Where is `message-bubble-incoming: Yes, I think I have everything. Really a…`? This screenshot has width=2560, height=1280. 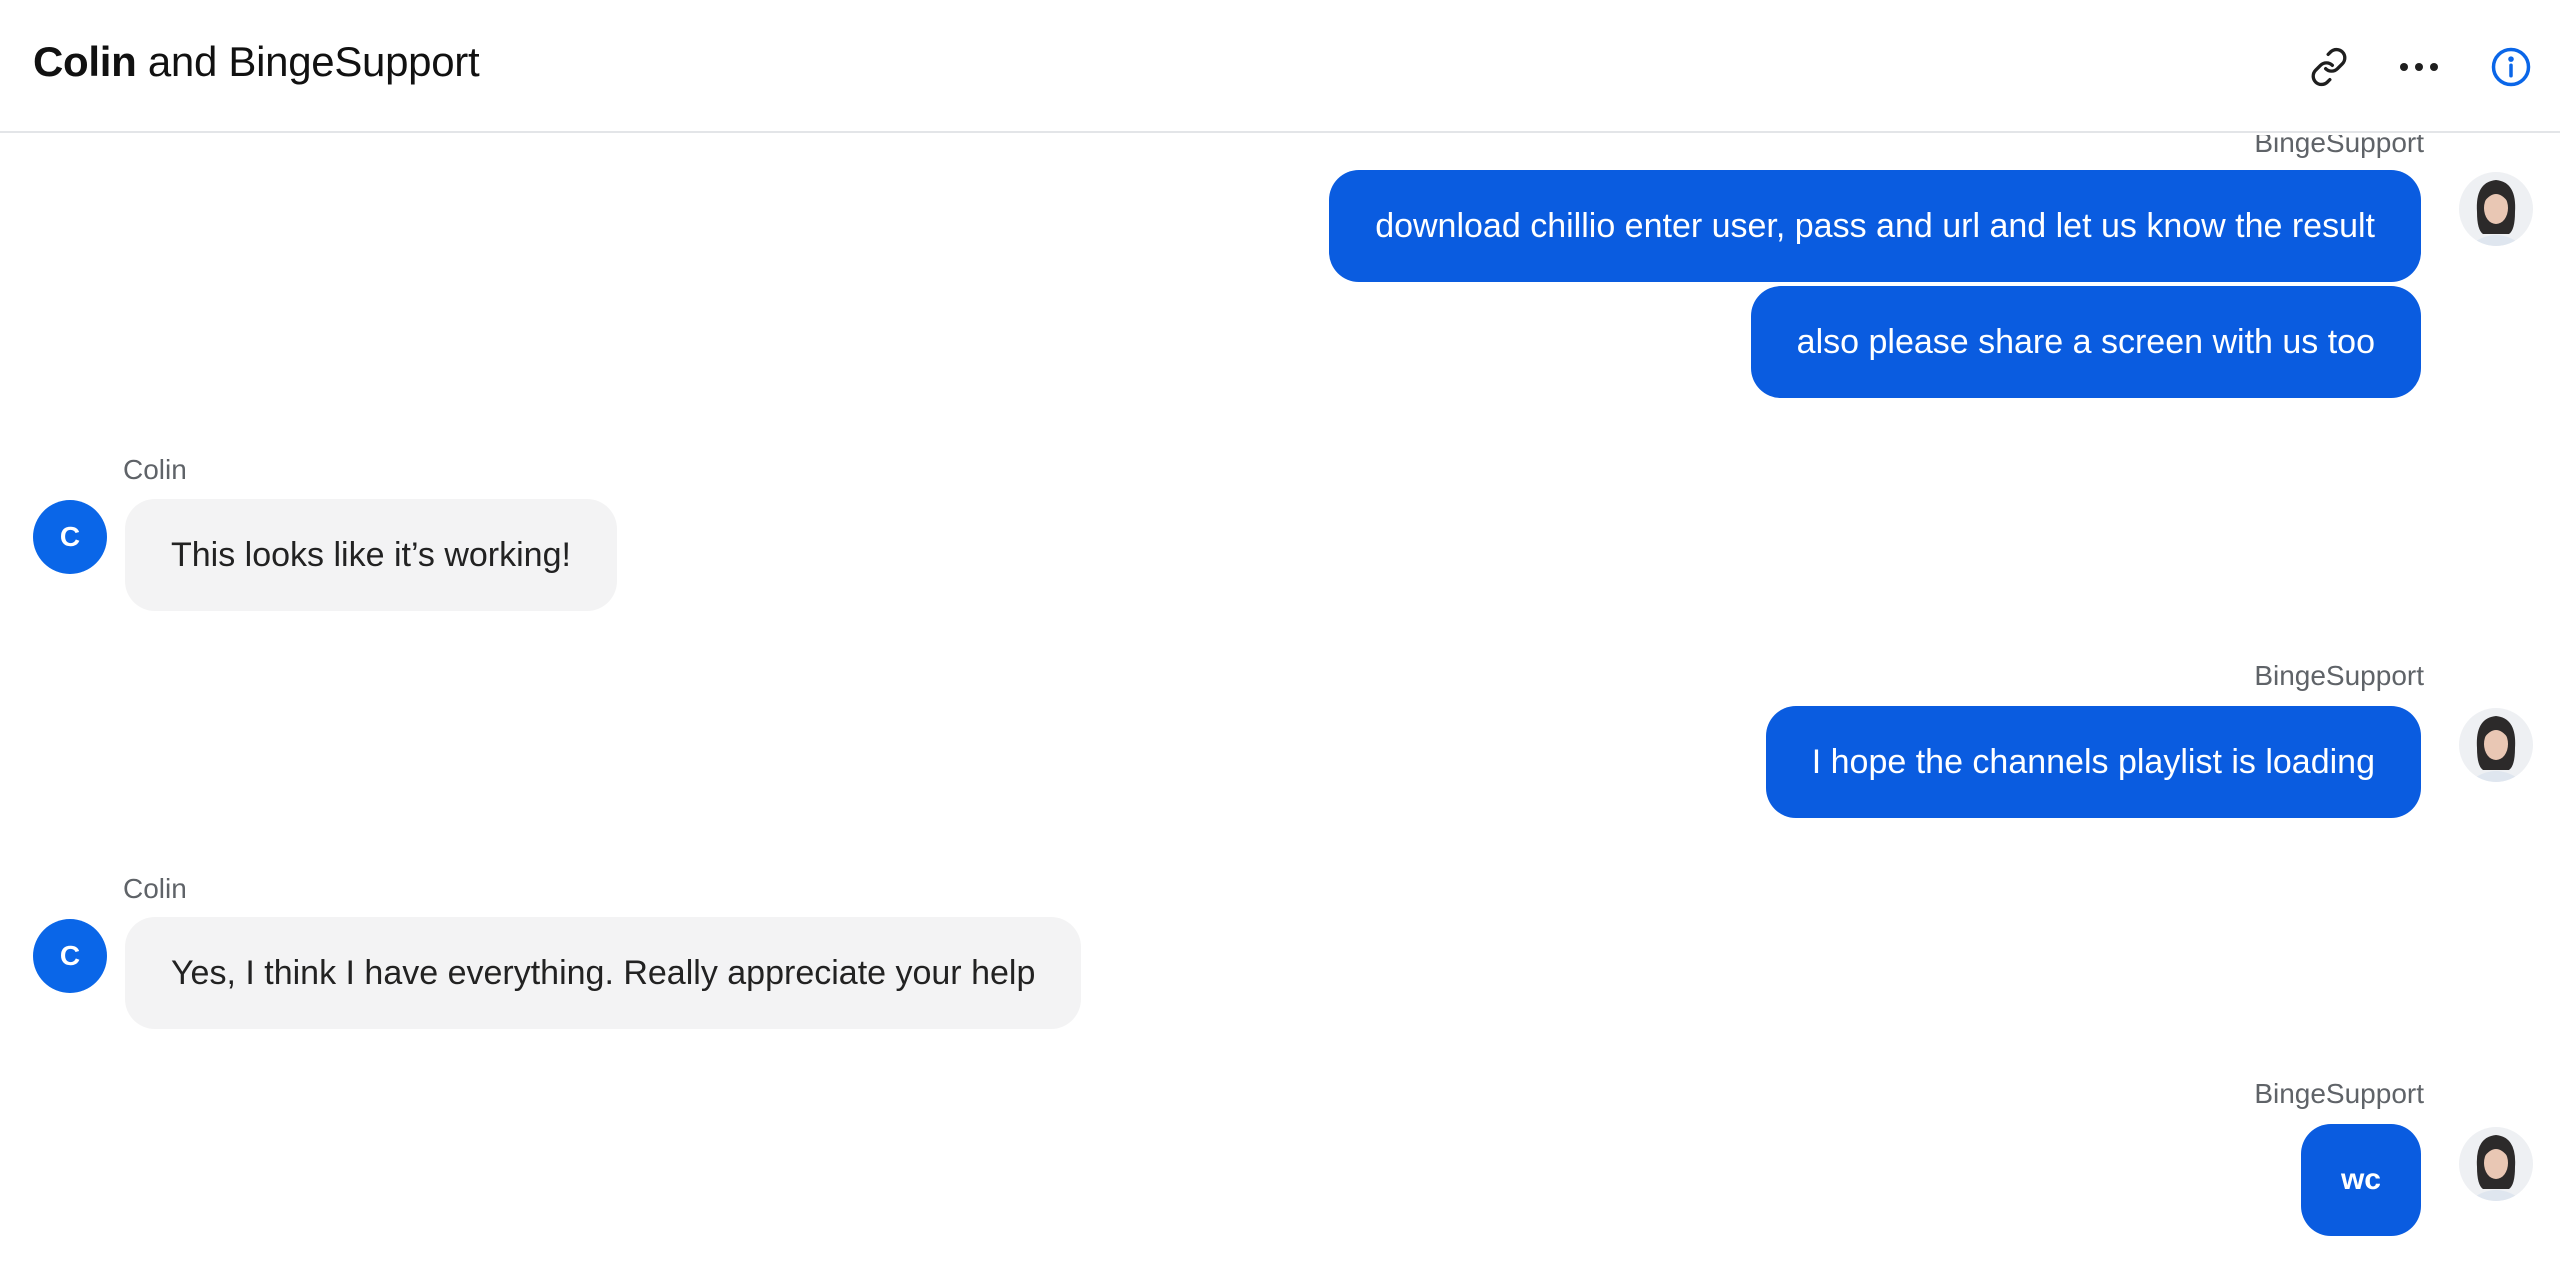 message-bubble-incoming: Yes, I think I have everything. Really a… is located at coordinates (603, 973).